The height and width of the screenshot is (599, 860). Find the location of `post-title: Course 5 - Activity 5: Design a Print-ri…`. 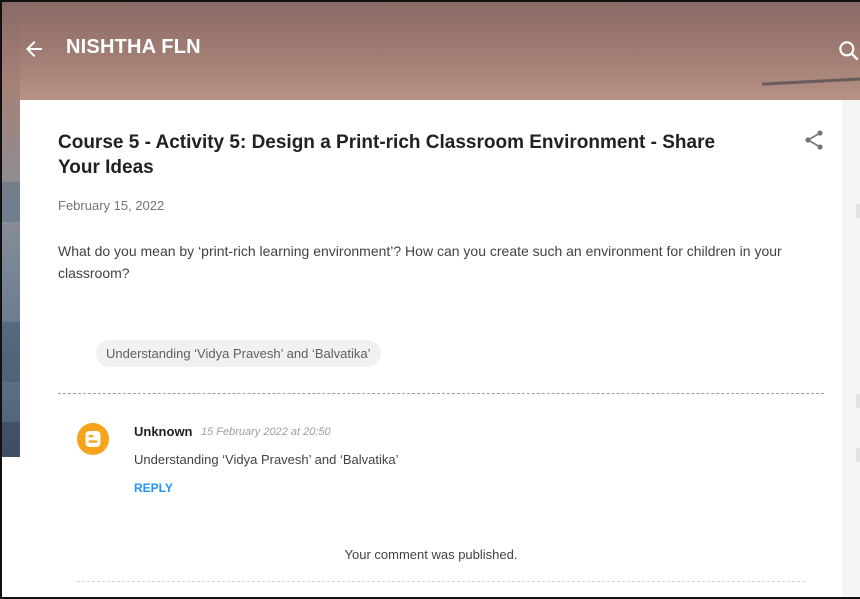

post-title: Course 5 - Activity 5: Design a Print-ri… is located at coordinates (387, 155).